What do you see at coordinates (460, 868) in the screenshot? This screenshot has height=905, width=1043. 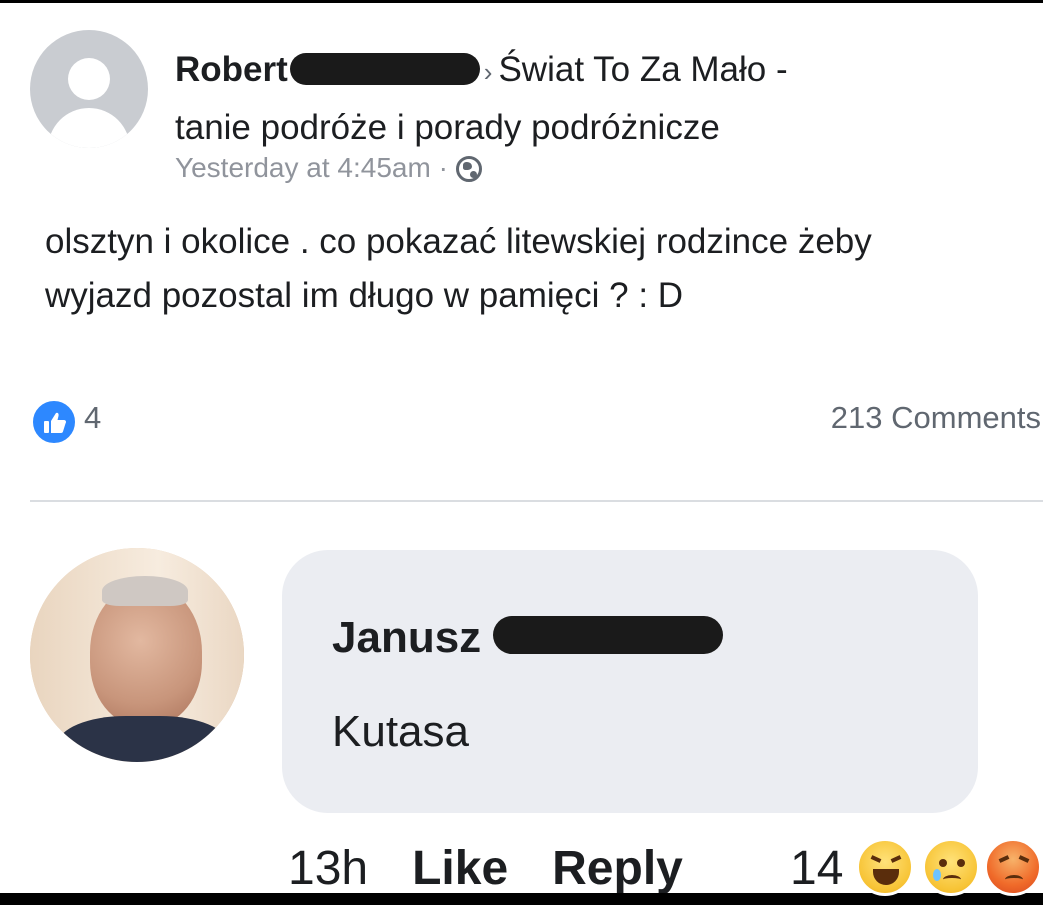 I see `like-button: Like` at bounding box center [460, 868].